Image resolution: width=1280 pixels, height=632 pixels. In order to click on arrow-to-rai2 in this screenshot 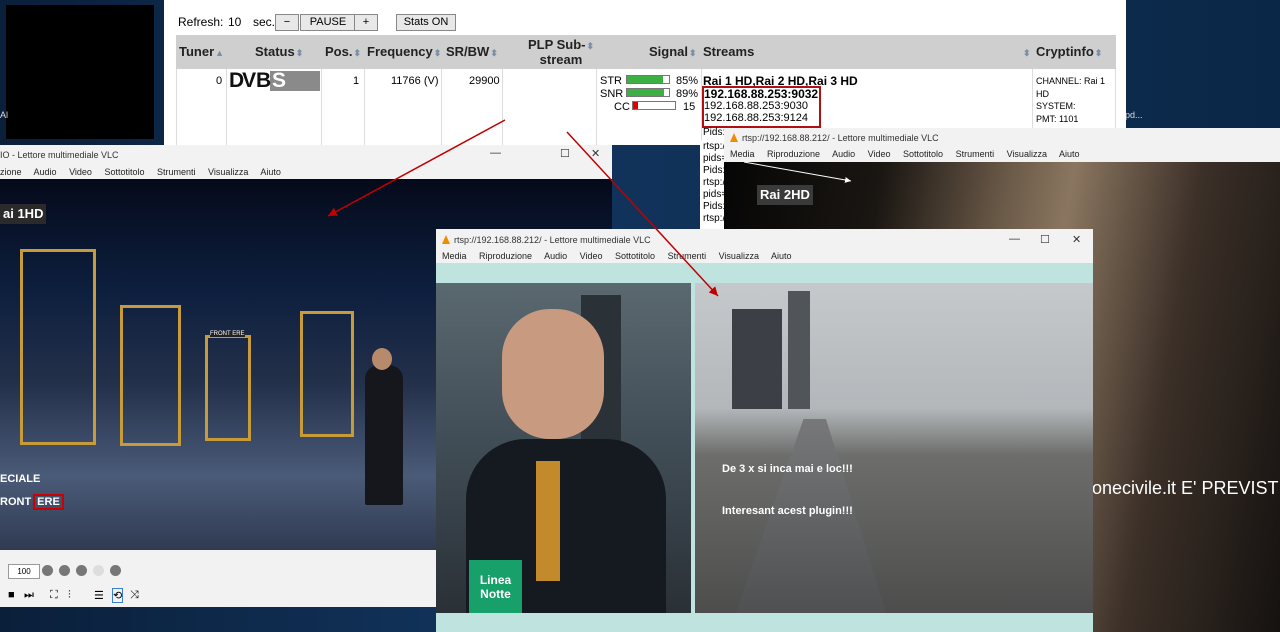, I will do `click(797, 172)`.